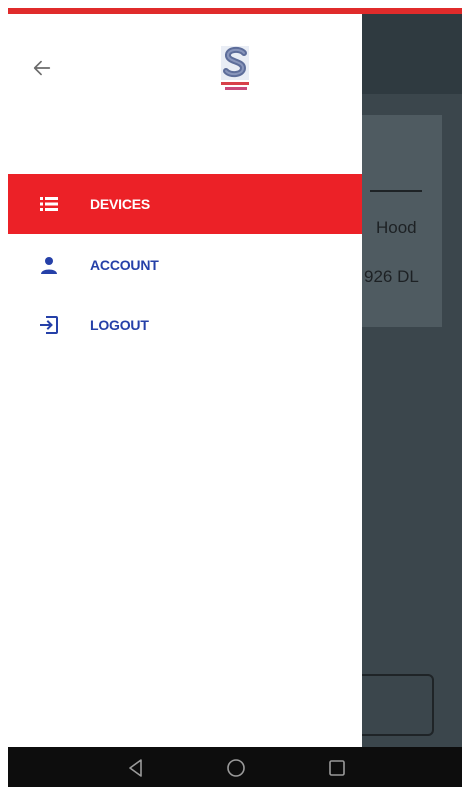 This screenshot has height=787, width=462. I want to click on arrow-left-icon, so click(42, 68).